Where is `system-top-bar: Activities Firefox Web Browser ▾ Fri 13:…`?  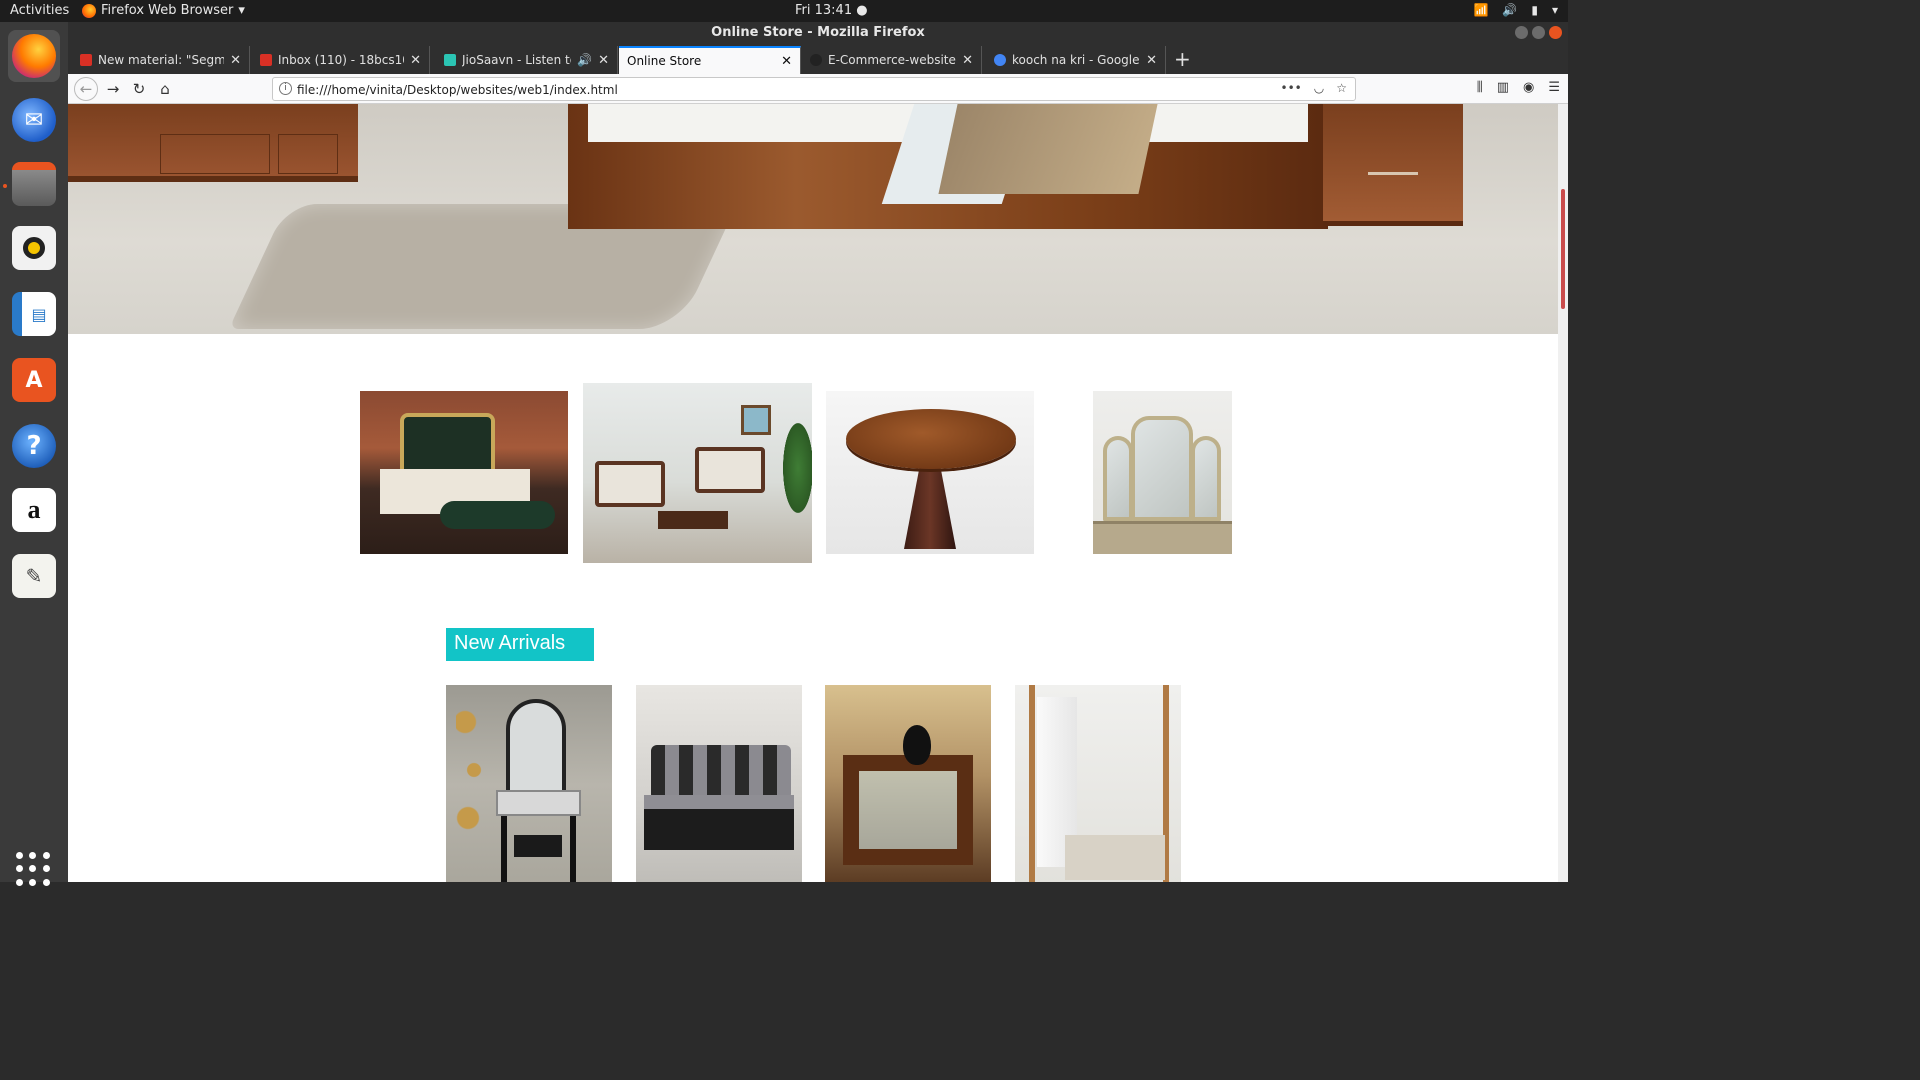 system-top-bar: Activities Firefox Web Browser ▾ Fri 13:… is located at coordinates (784, 11).